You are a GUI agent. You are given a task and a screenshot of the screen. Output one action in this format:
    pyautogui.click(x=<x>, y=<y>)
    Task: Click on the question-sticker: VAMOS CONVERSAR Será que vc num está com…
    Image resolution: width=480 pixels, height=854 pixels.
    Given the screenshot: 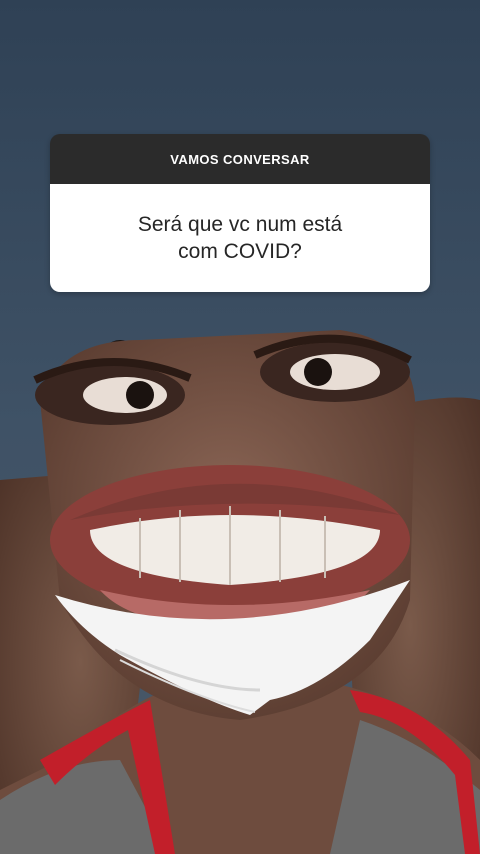 What is the action you would take?
    pyautogui.click(x=240, y=213)
    